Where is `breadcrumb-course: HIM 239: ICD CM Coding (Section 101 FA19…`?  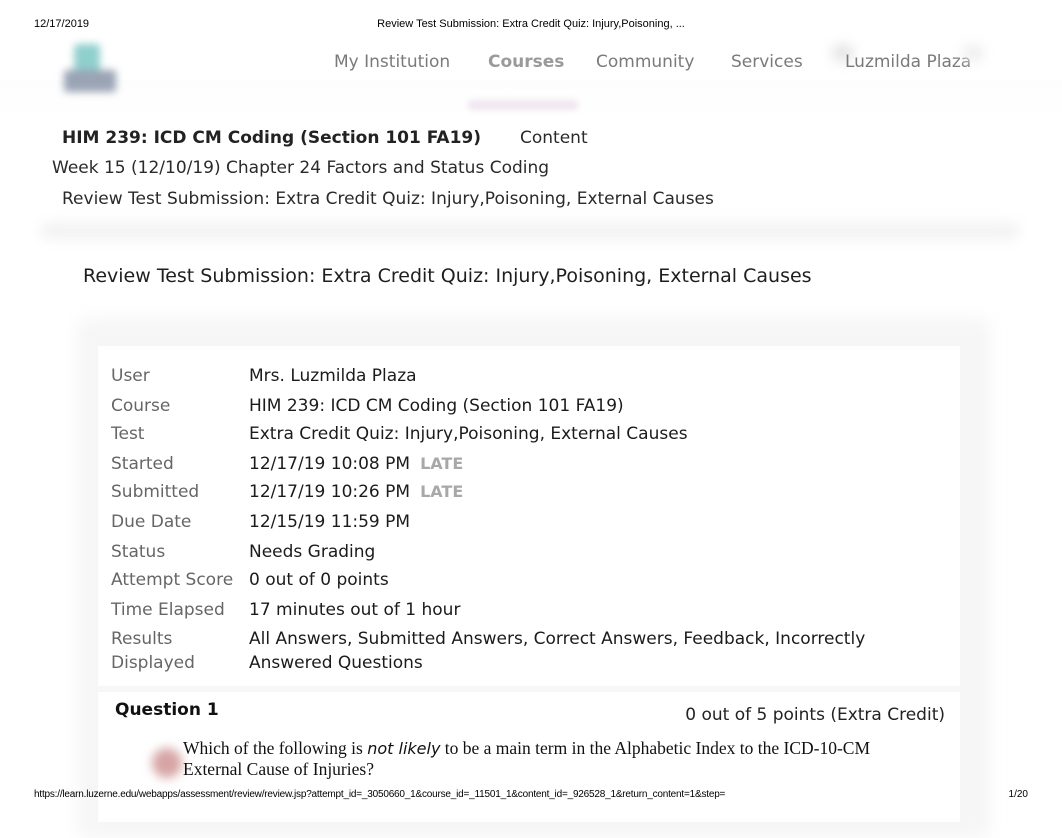
breadcrumb-course: HIM 239: ICD CM Coding (Section 101 FA19… is located at coordinates (271, 138).